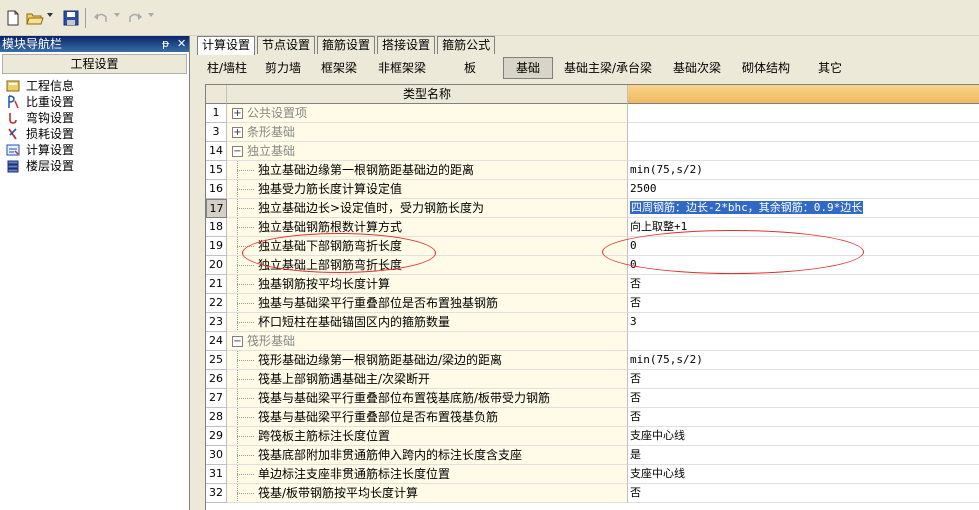 The height and width of the screenshot is (510, 979). I want to click on setting-value-cell: 3, so click(803, 322).